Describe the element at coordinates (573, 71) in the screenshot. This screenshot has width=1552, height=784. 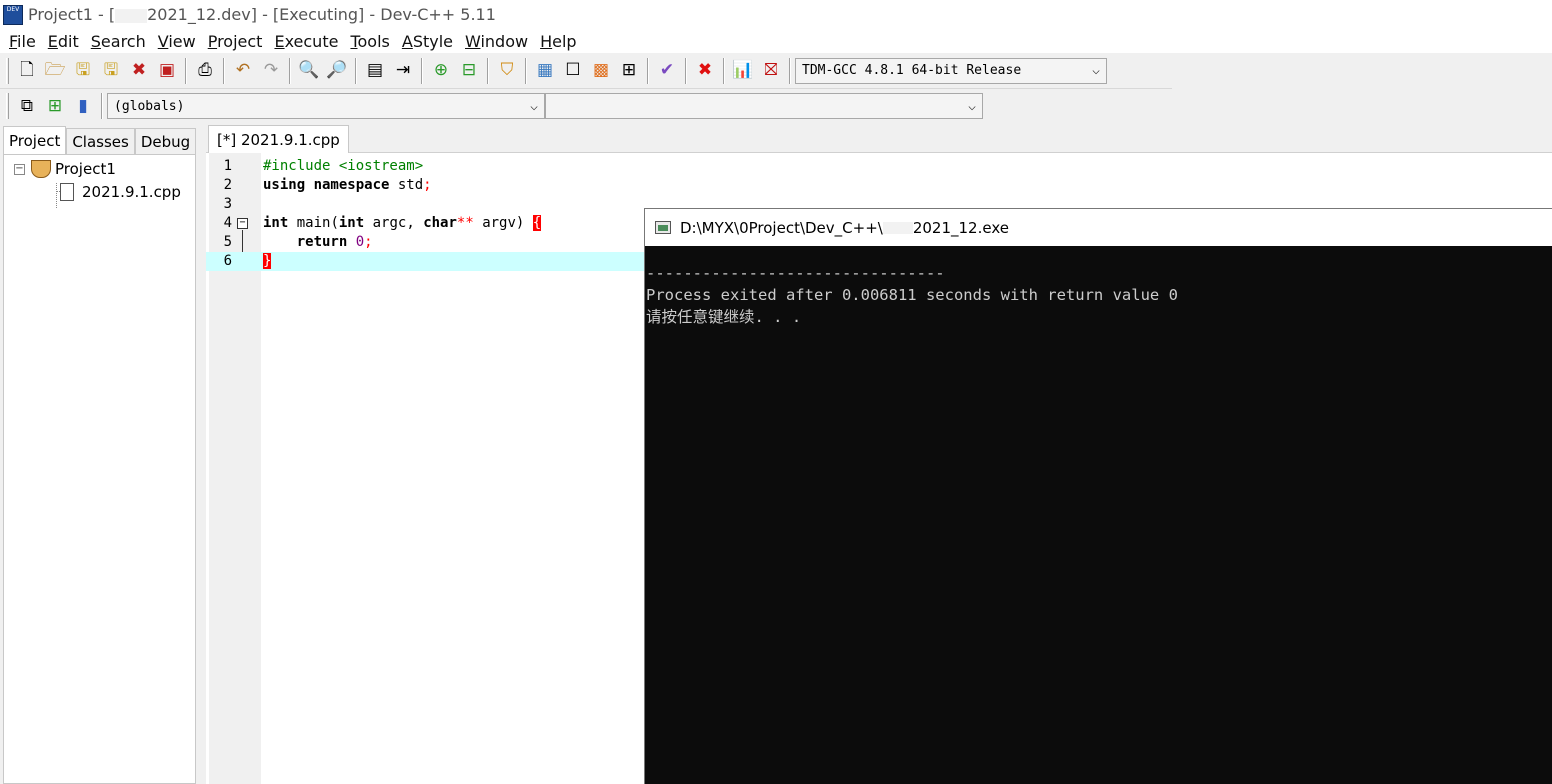
I see `run-button: ☐` at that location.